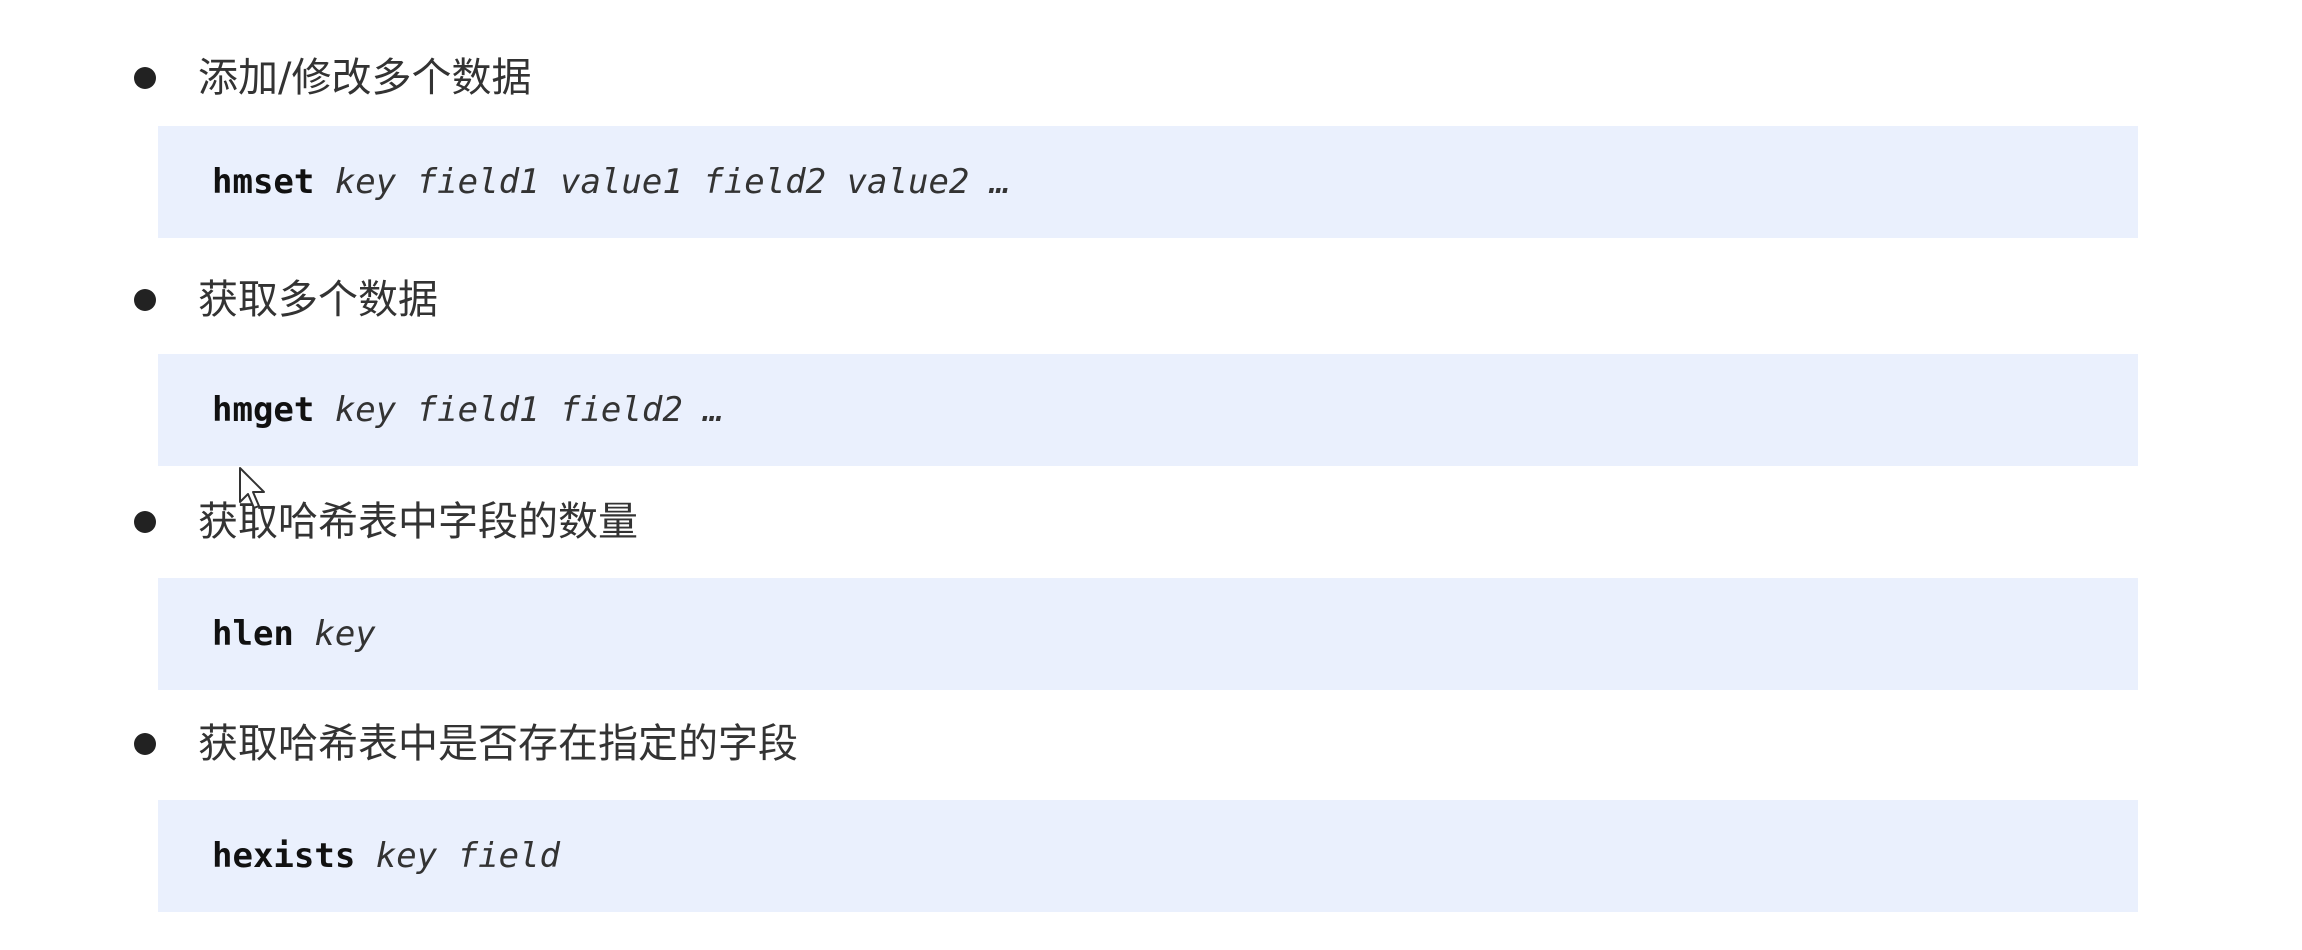  I want to click on command-args: key field, so click(457, 856).